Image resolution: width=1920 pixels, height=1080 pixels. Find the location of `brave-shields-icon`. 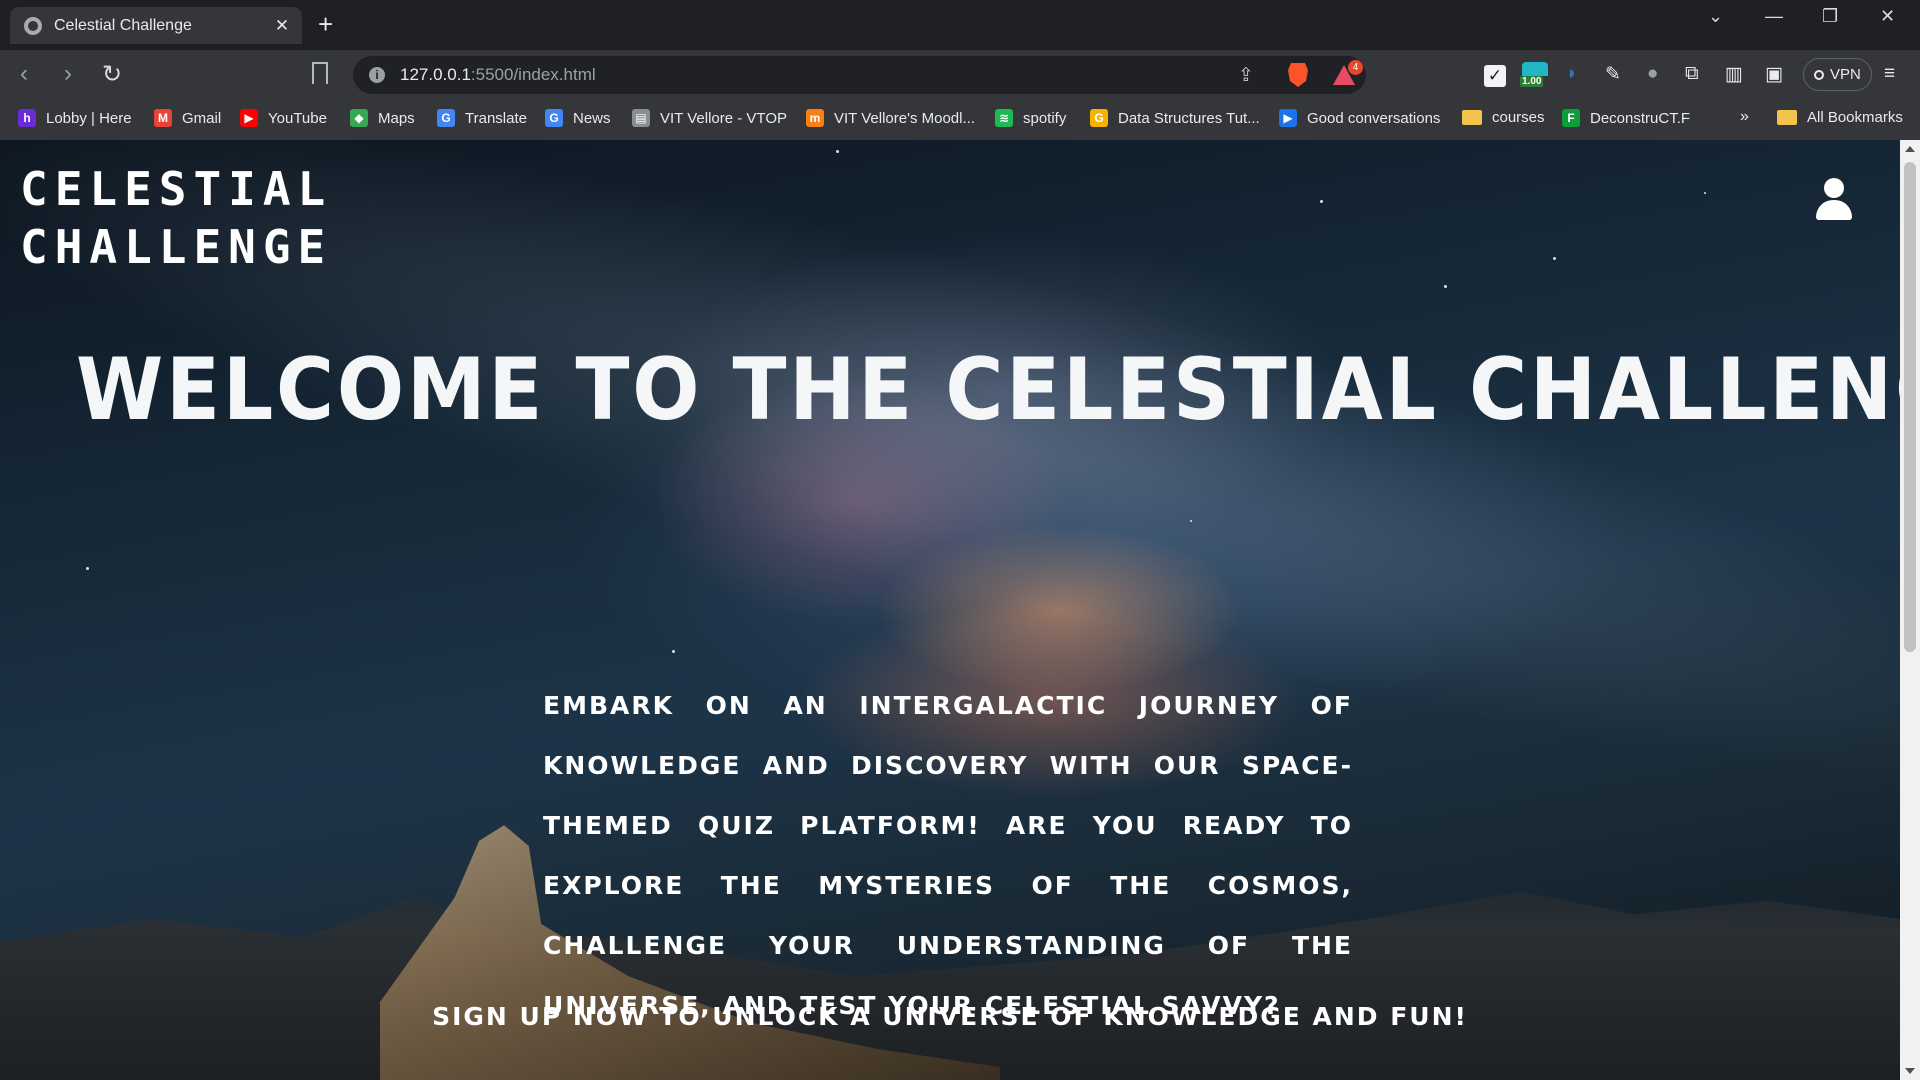

brave-shields-icon is located at coordinates (1298, 75).